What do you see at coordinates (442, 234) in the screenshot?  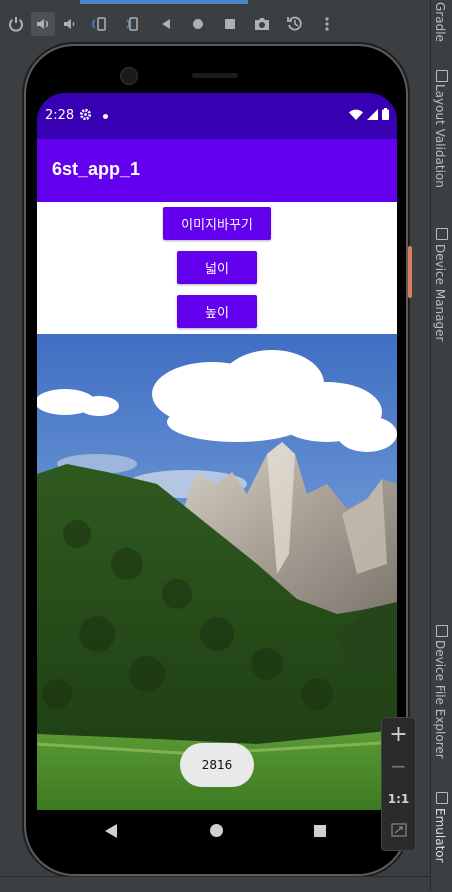 I see `device-manager-icon` at bounding box center [442, 234].